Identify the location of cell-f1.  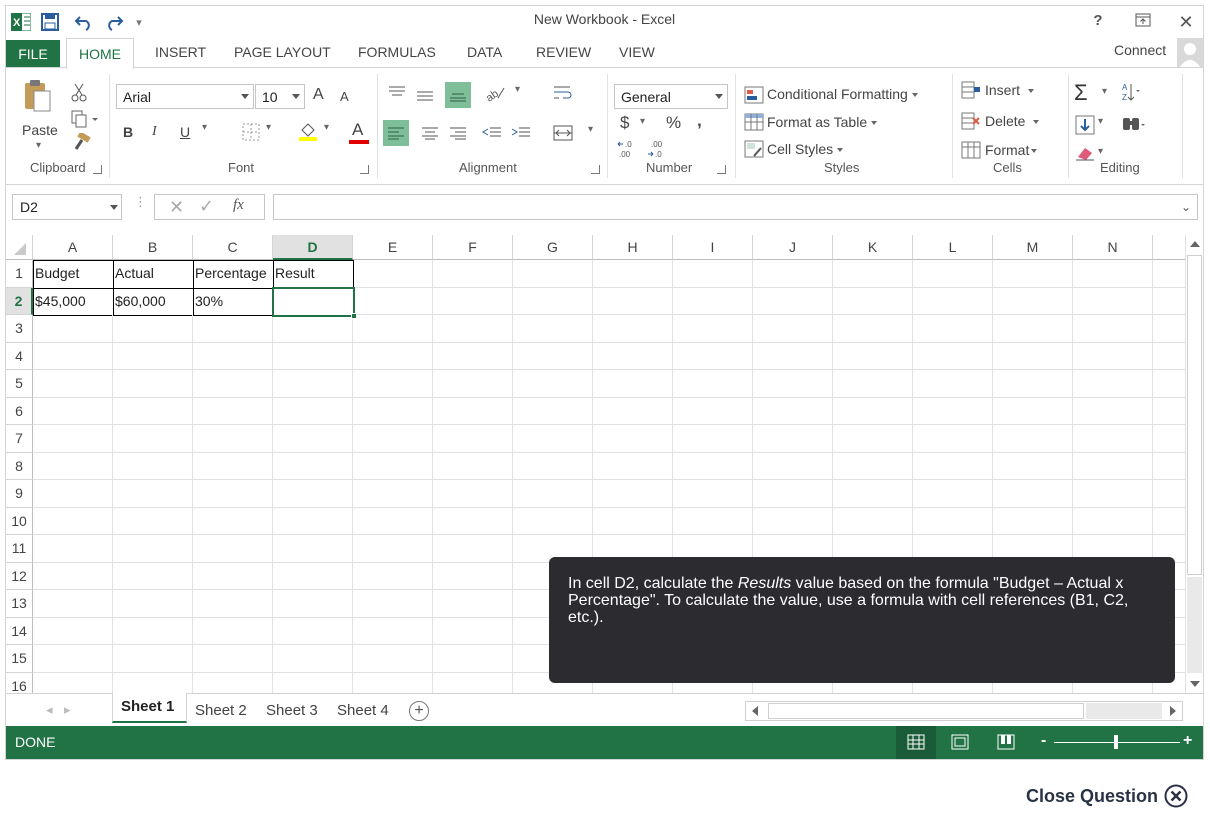
(473, 274).